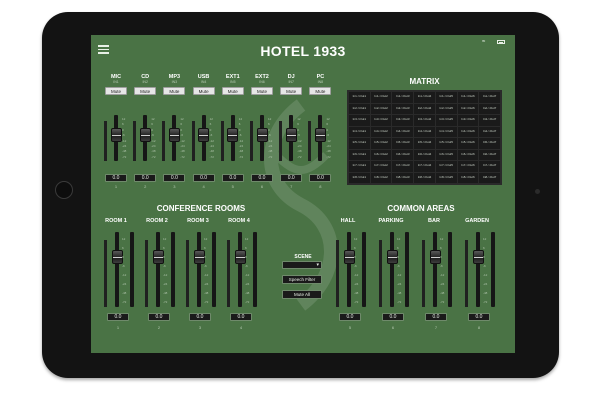 The image size is (600, 400). What do you see at coordinates (302, 265) in the screenshot?
I see `scene-select: ▾` at bounding box center [302, 265].